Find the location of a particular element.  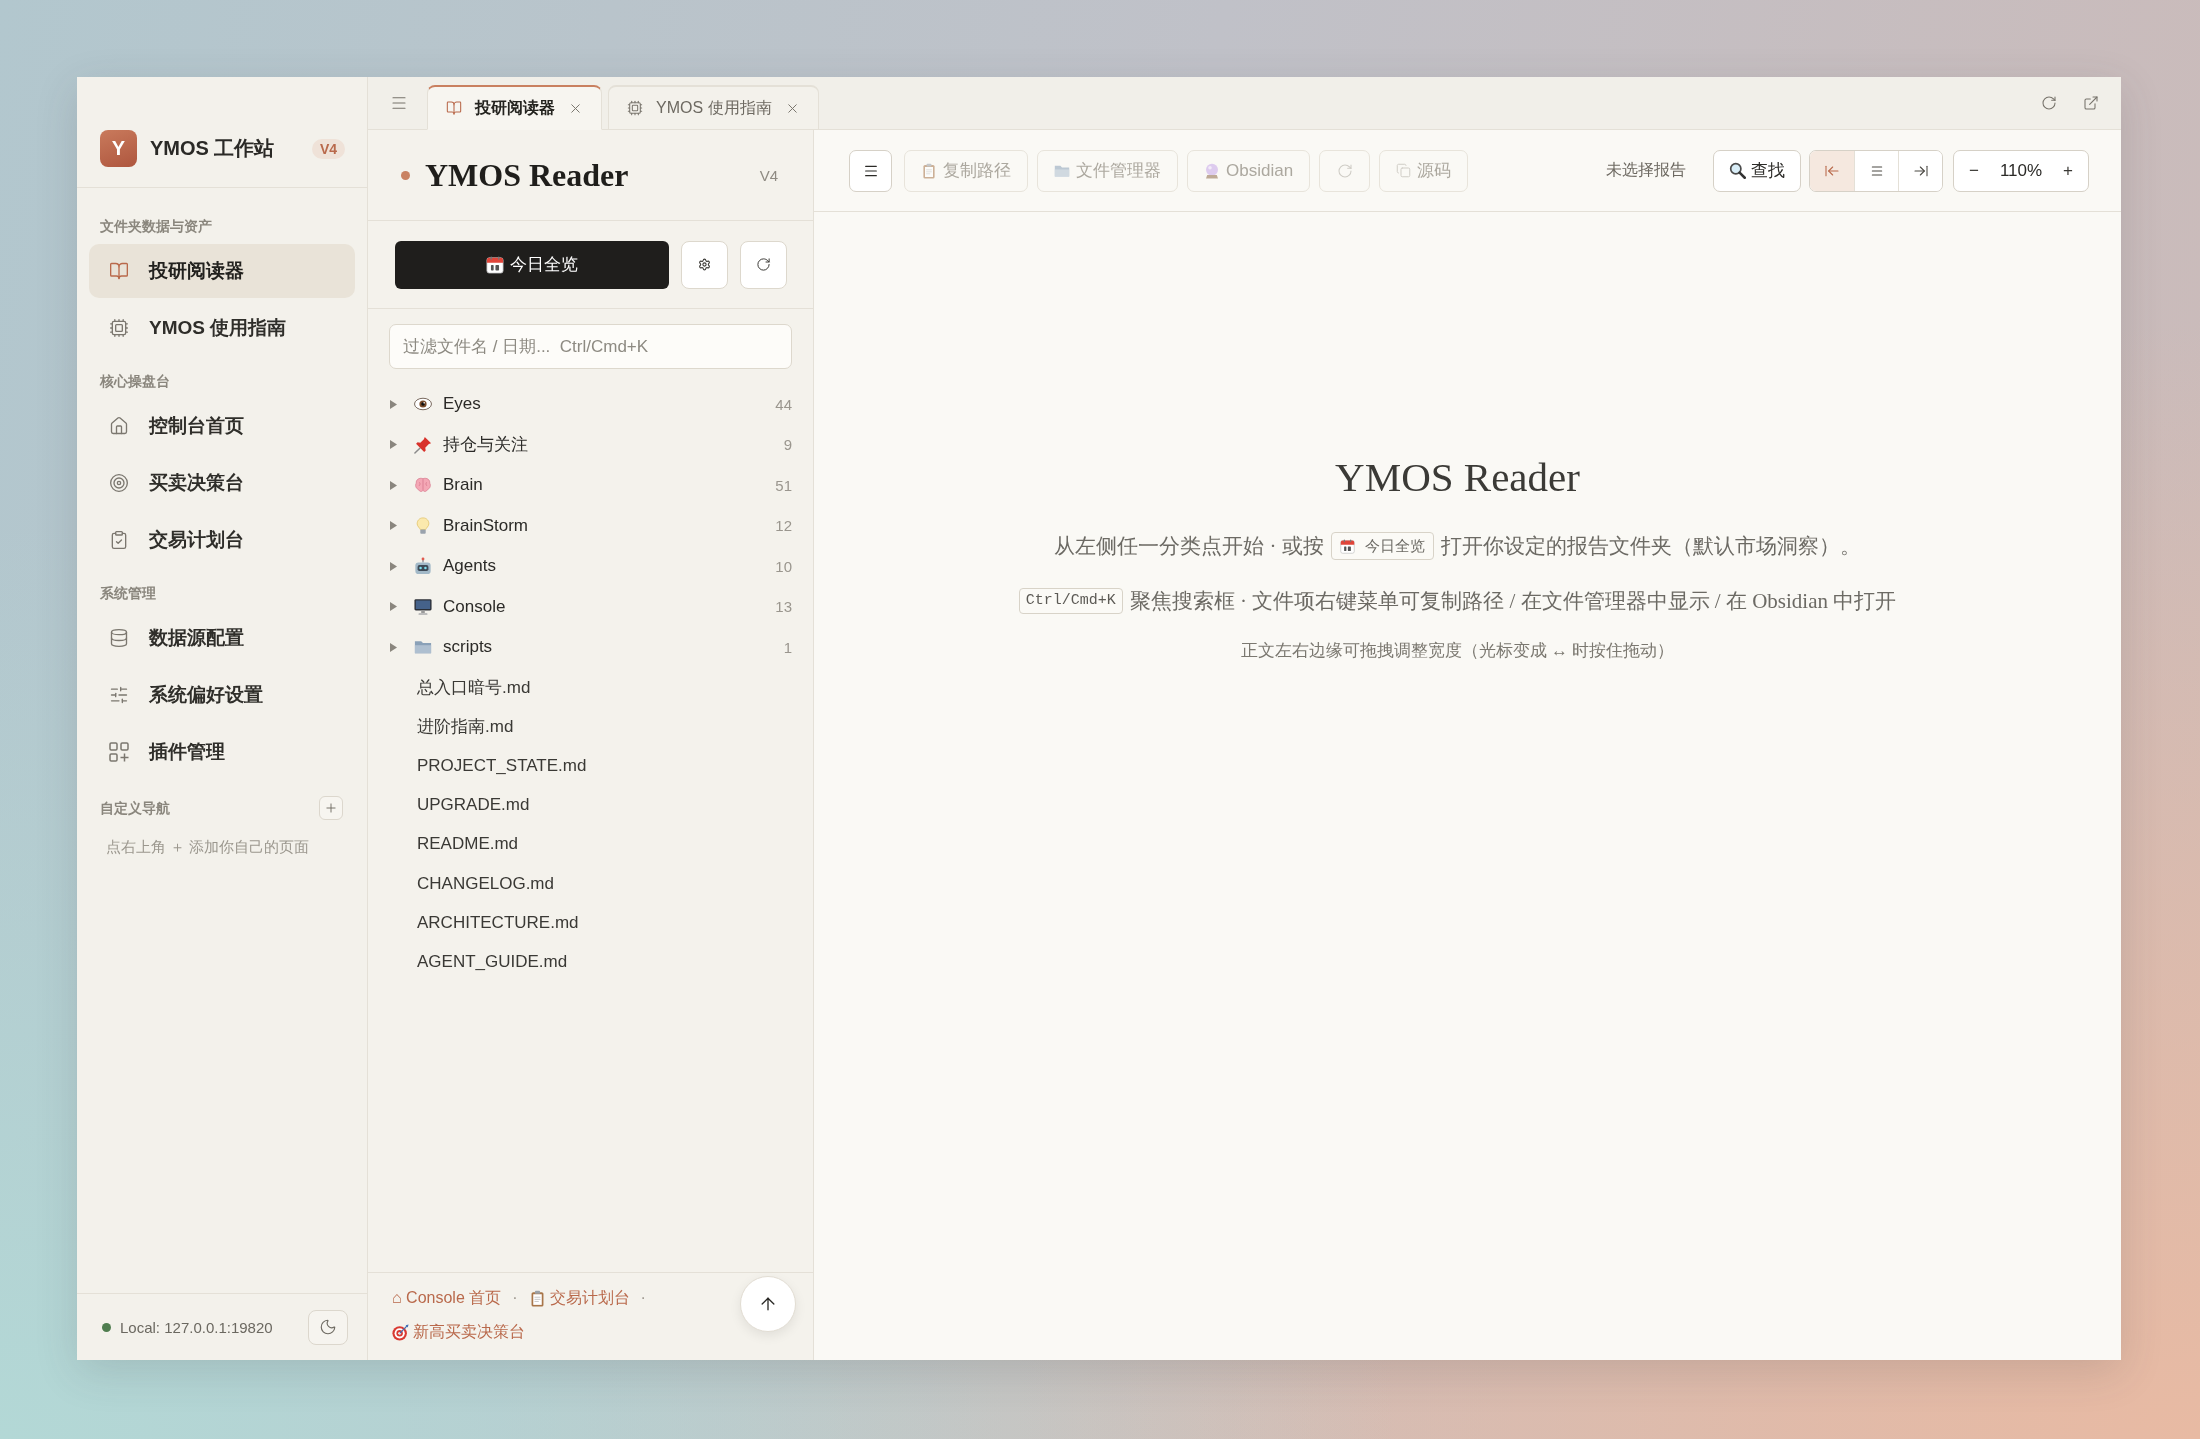

chip-label: 今日全览 is located at coordinates (1394, 546).